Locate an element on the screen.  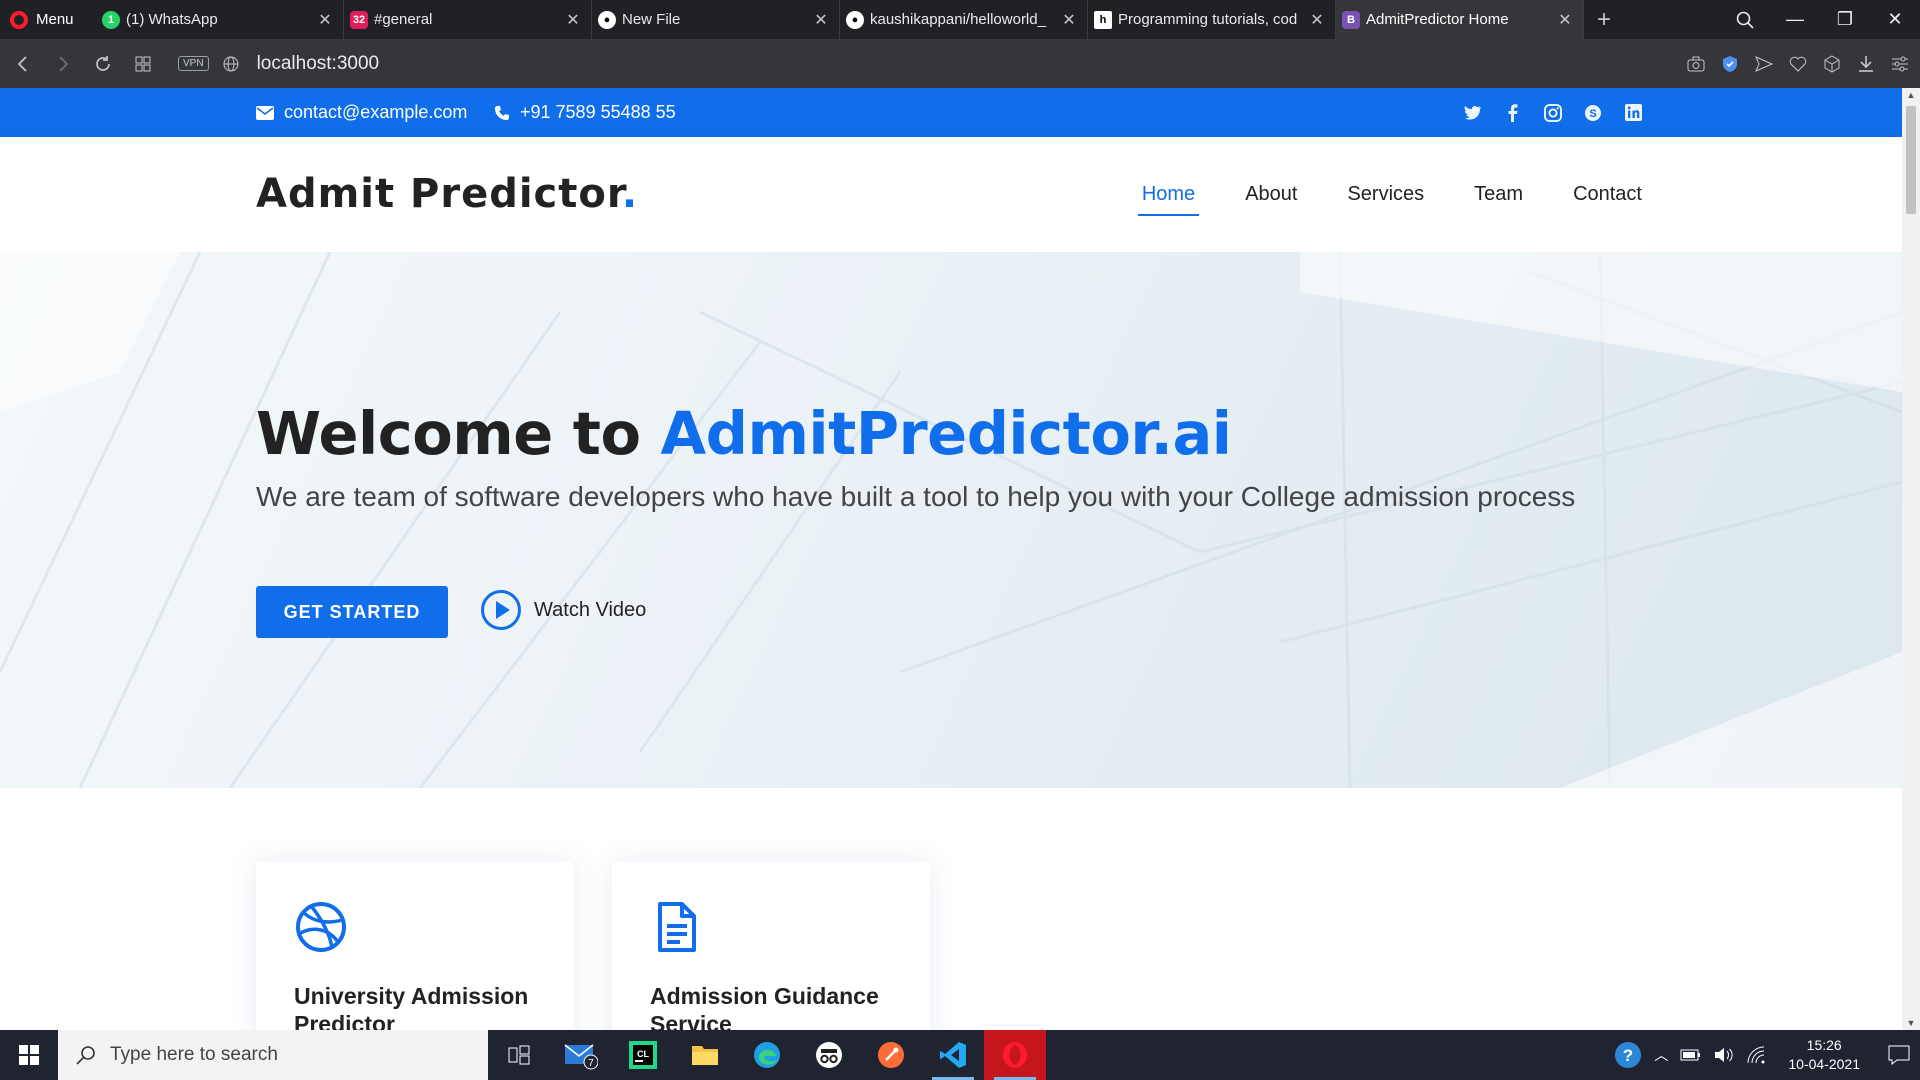
file-text-icon is located at coordinates (677, 927).